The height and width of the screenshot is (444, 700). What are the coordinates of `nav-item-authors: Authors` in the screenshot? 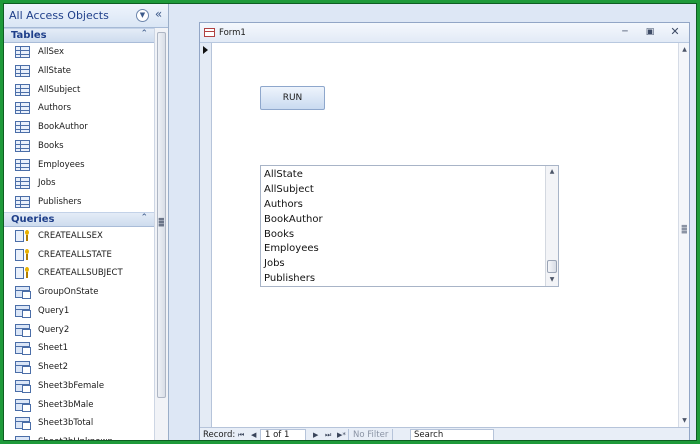 It's located at (79, 108).